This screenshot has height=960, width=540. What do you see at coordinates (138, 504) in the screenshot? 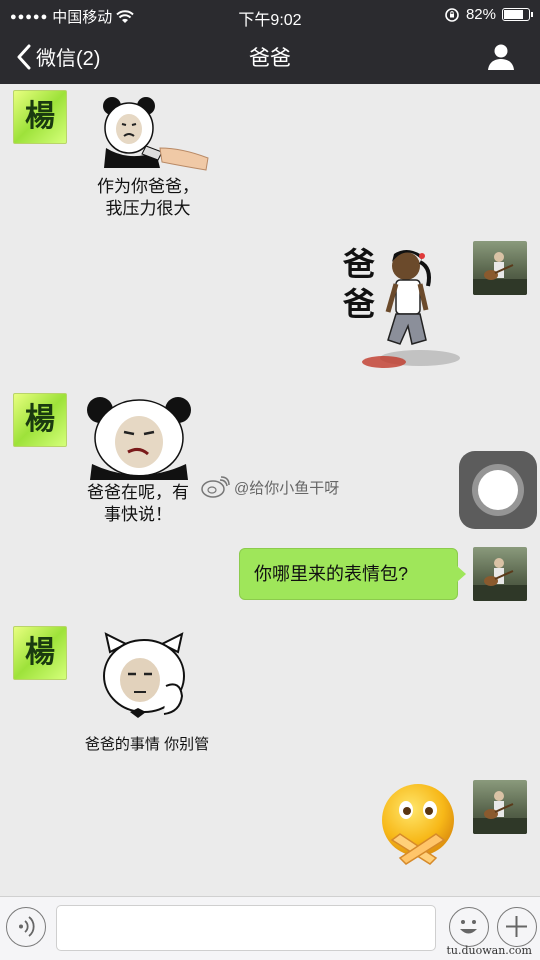
I see `sticker-caption: 爸爸在呢，有 事快说！` at bounding box center [138, 504].